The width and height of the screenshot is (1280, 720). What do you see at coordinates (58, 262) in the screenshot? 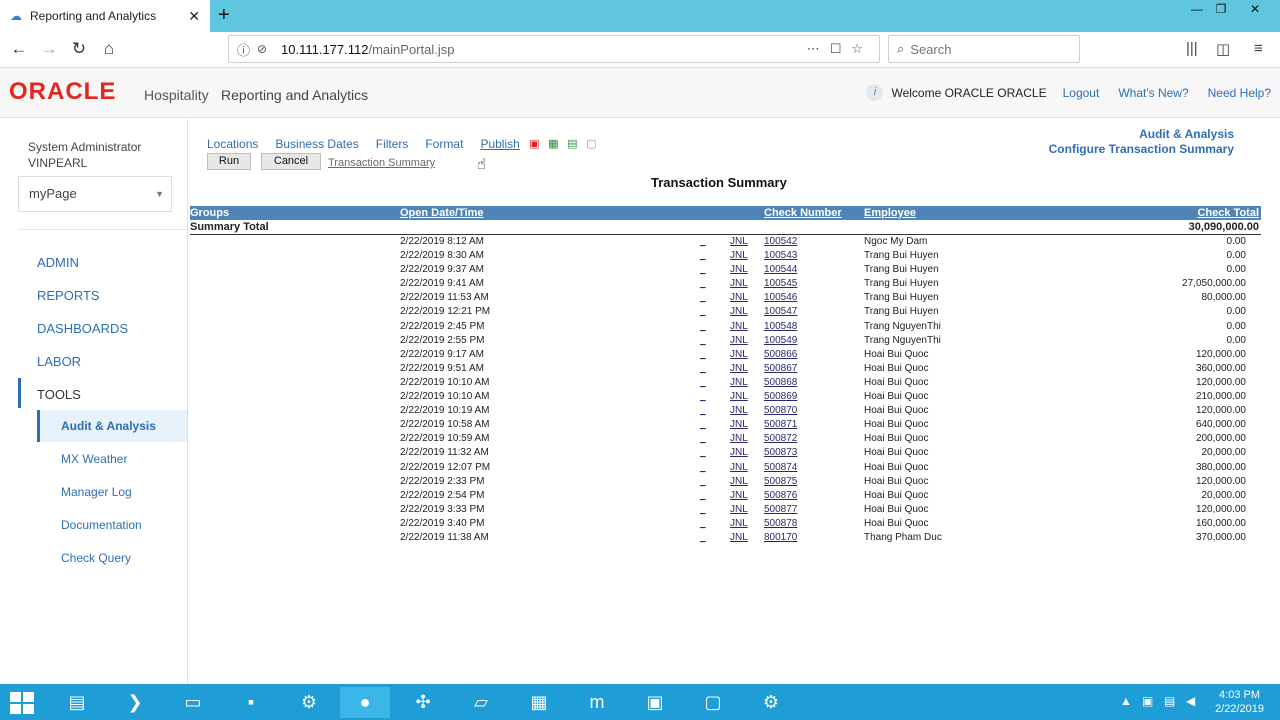
I see `sidebar-item-admin: ADMIN` at bounding box center [58, 262].